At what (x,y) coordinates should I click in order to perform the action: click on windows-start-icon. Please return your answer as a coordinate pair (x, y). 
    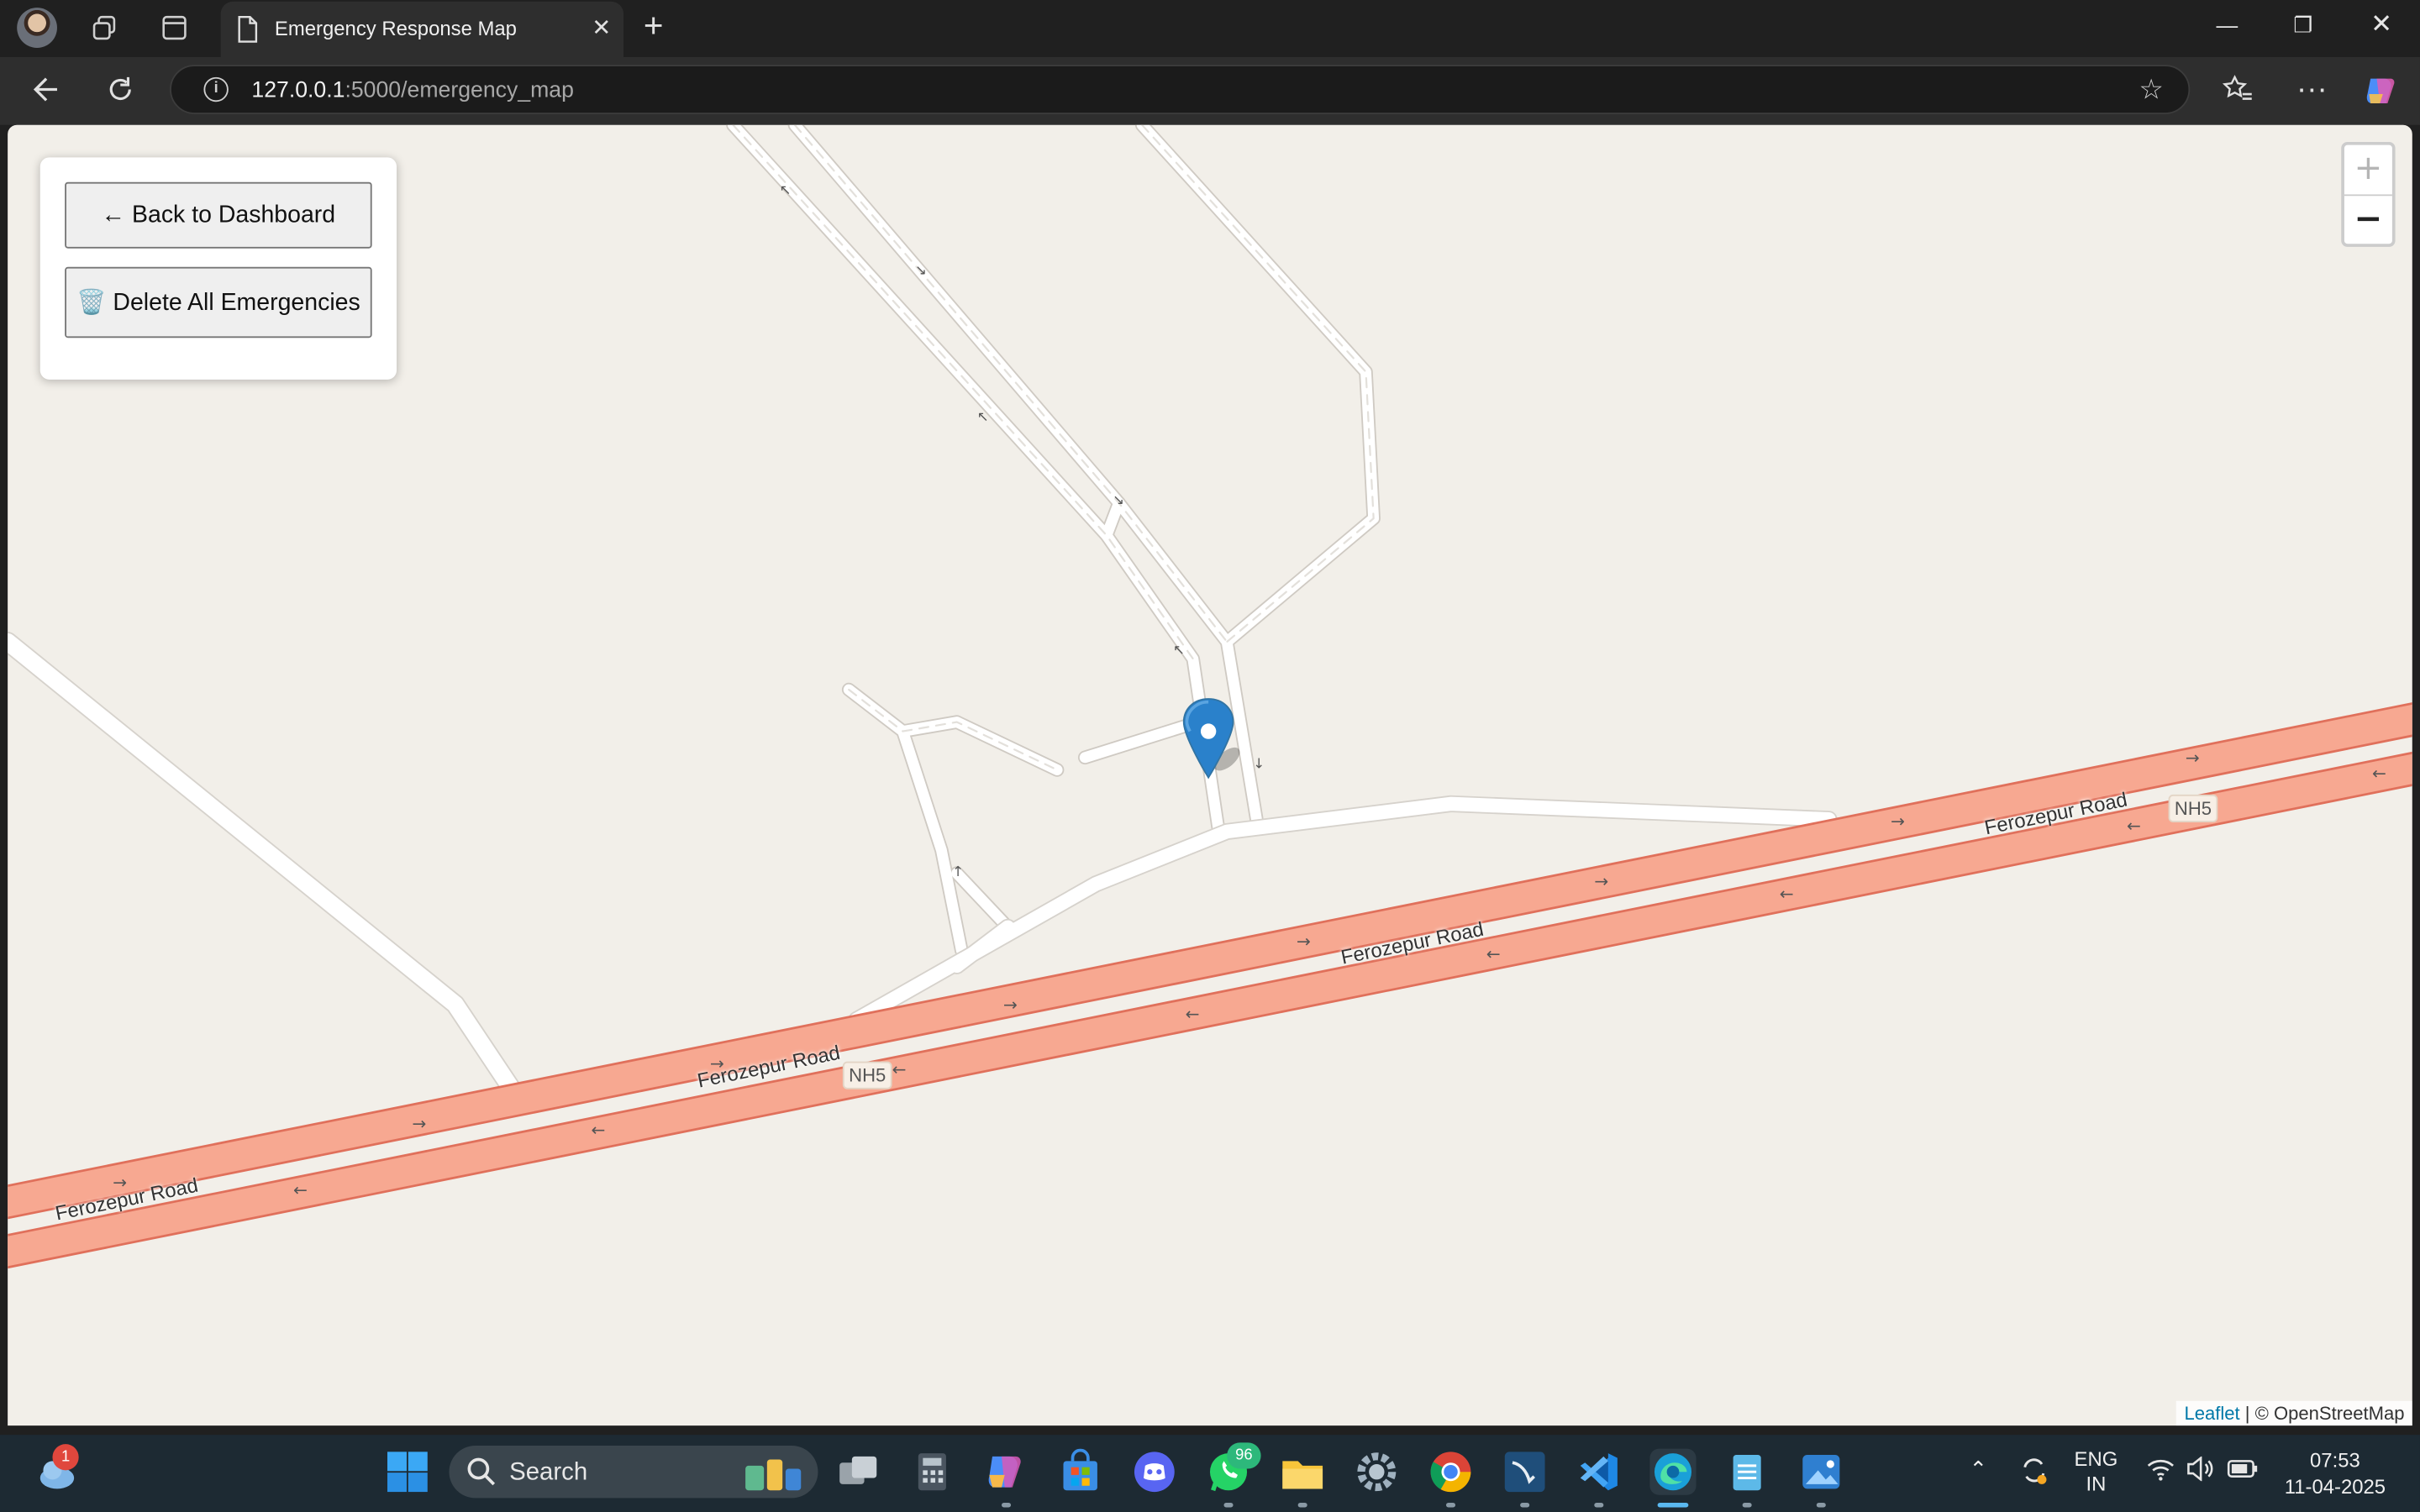
    Looking at the image, I should click on (407, 1472).